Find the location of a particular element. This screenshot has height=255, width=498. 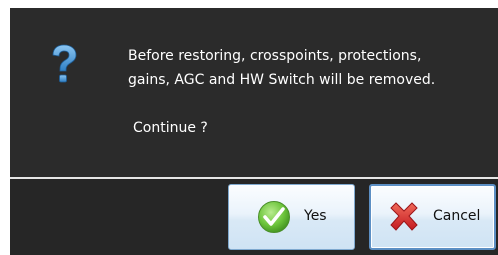

yes-button: Yes is located at coordinates (291, 217).